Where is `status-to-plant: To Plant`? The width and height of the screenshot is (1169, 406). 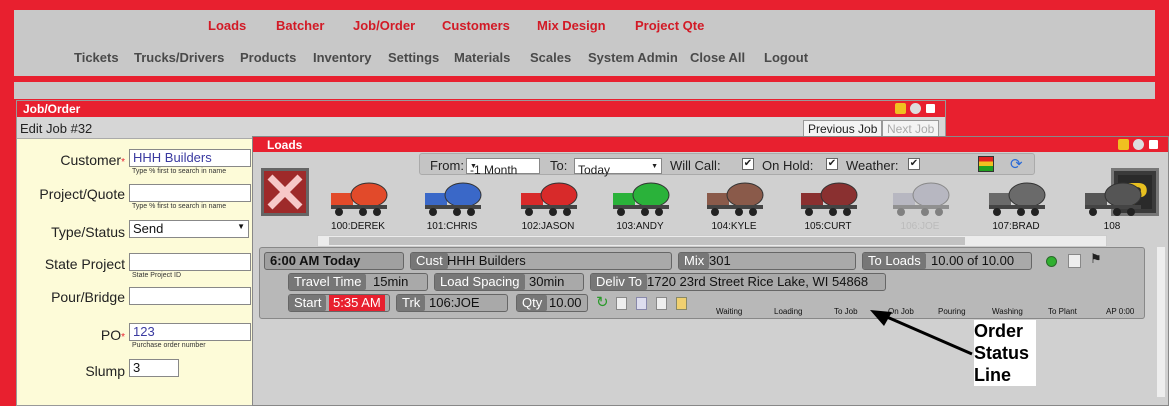 status-to-plant: To Plant is located at coordinates (1062, 311).